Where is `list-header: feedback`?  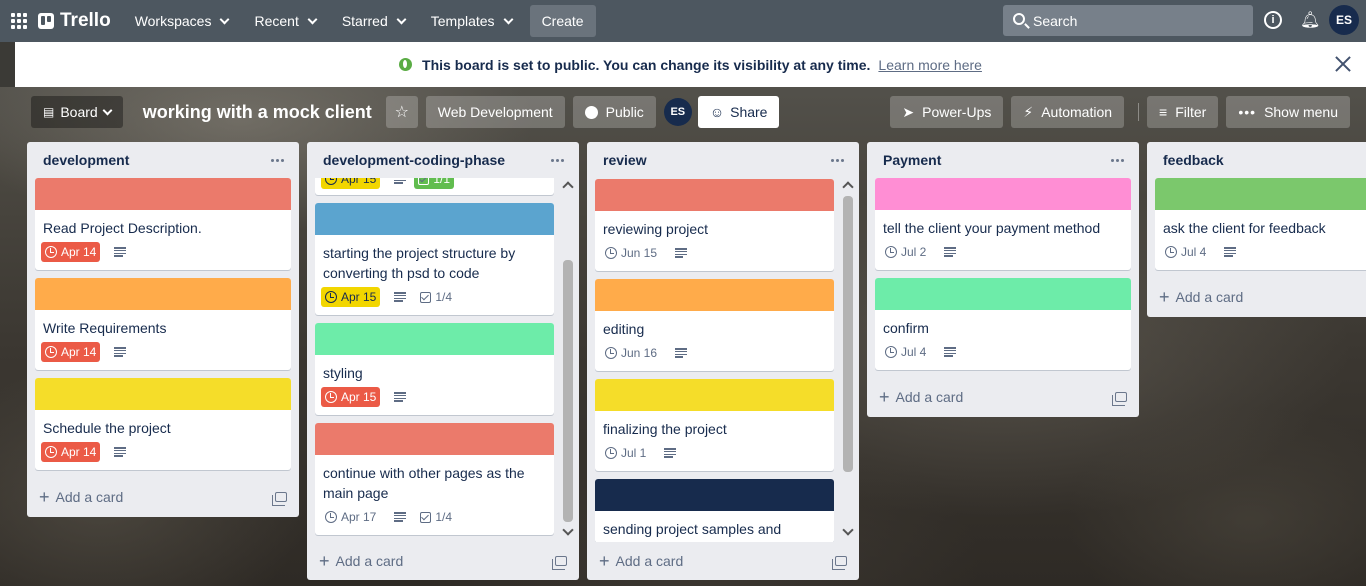 list-header: feedback is located at coordinates (1256, 160).